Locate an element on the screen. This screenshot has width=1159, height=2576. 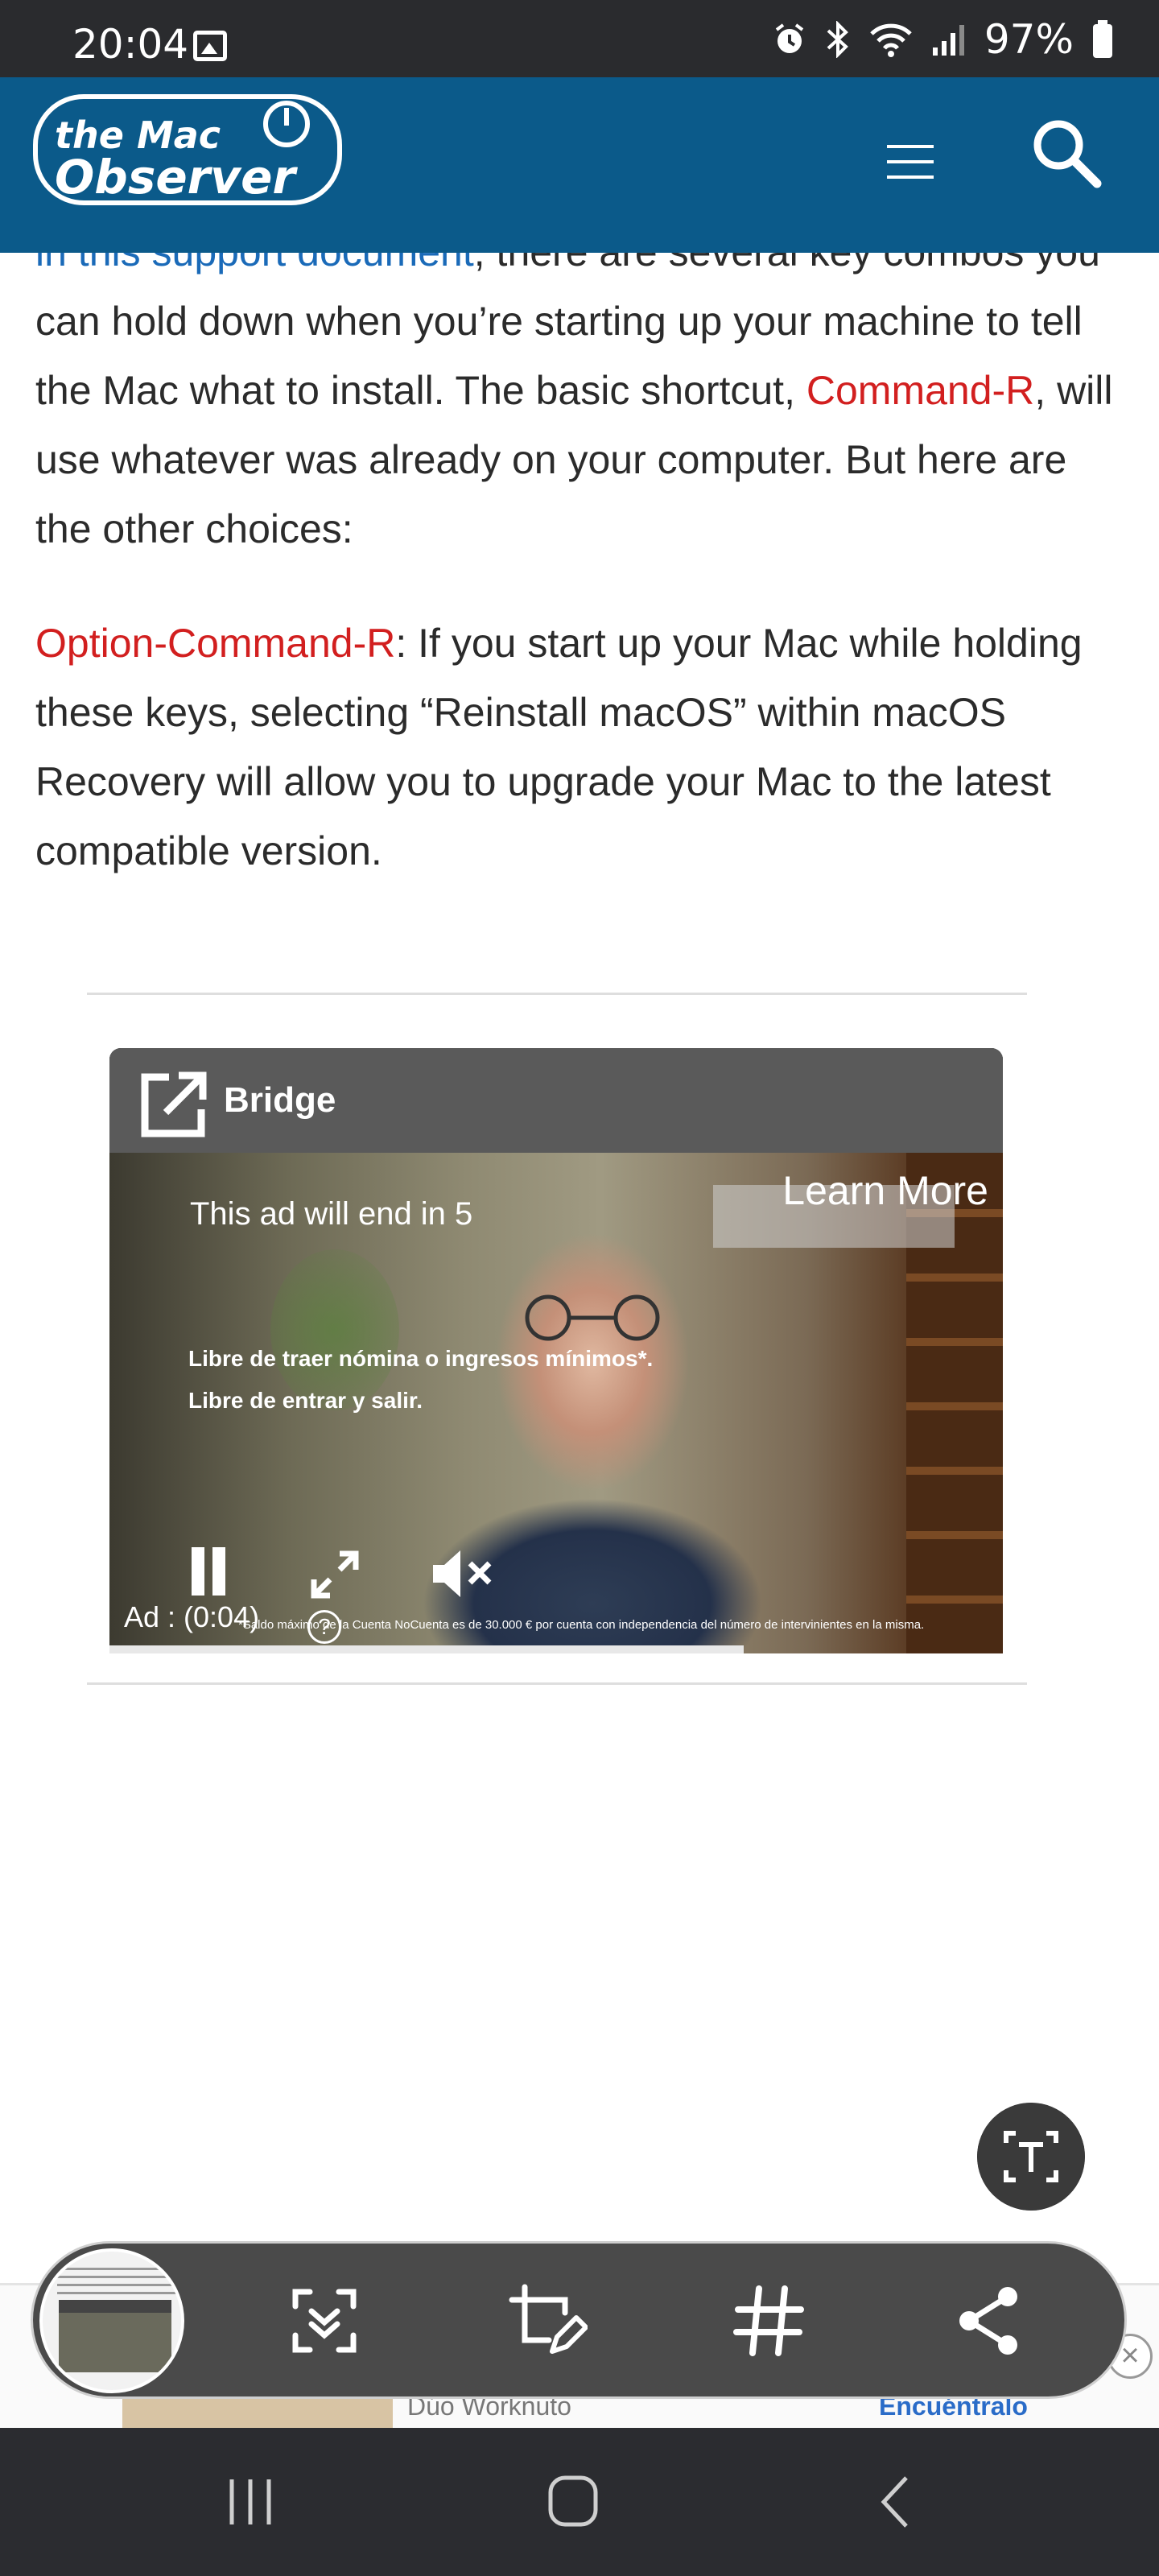
thumbnail-ad-preview is located at coordinates (115, 2336).